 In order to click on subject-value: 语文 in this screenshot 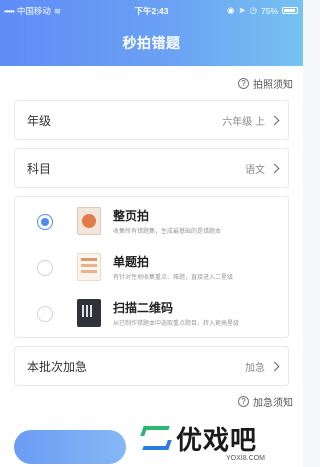, I will do `click(255, 170)`.